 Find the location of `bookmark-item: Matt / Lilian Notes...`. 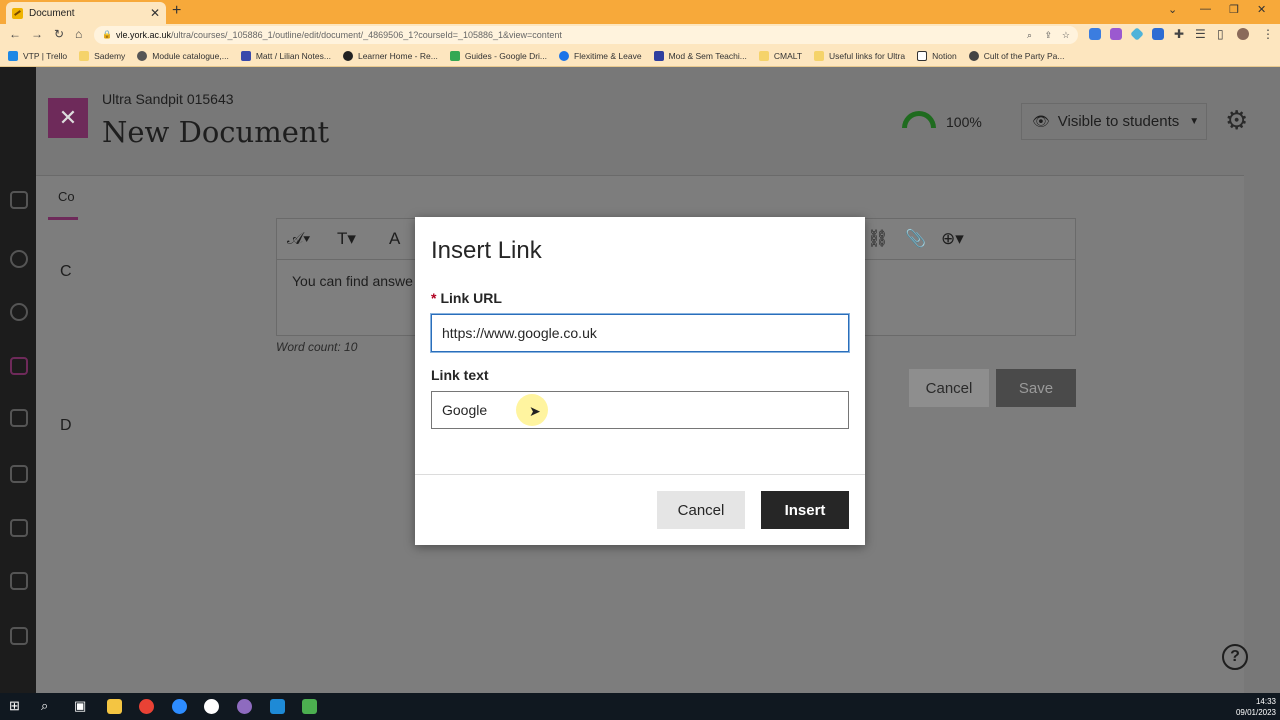

bookmark-item: Matt / Lilian Notes... is located at coordinates (285, 56).